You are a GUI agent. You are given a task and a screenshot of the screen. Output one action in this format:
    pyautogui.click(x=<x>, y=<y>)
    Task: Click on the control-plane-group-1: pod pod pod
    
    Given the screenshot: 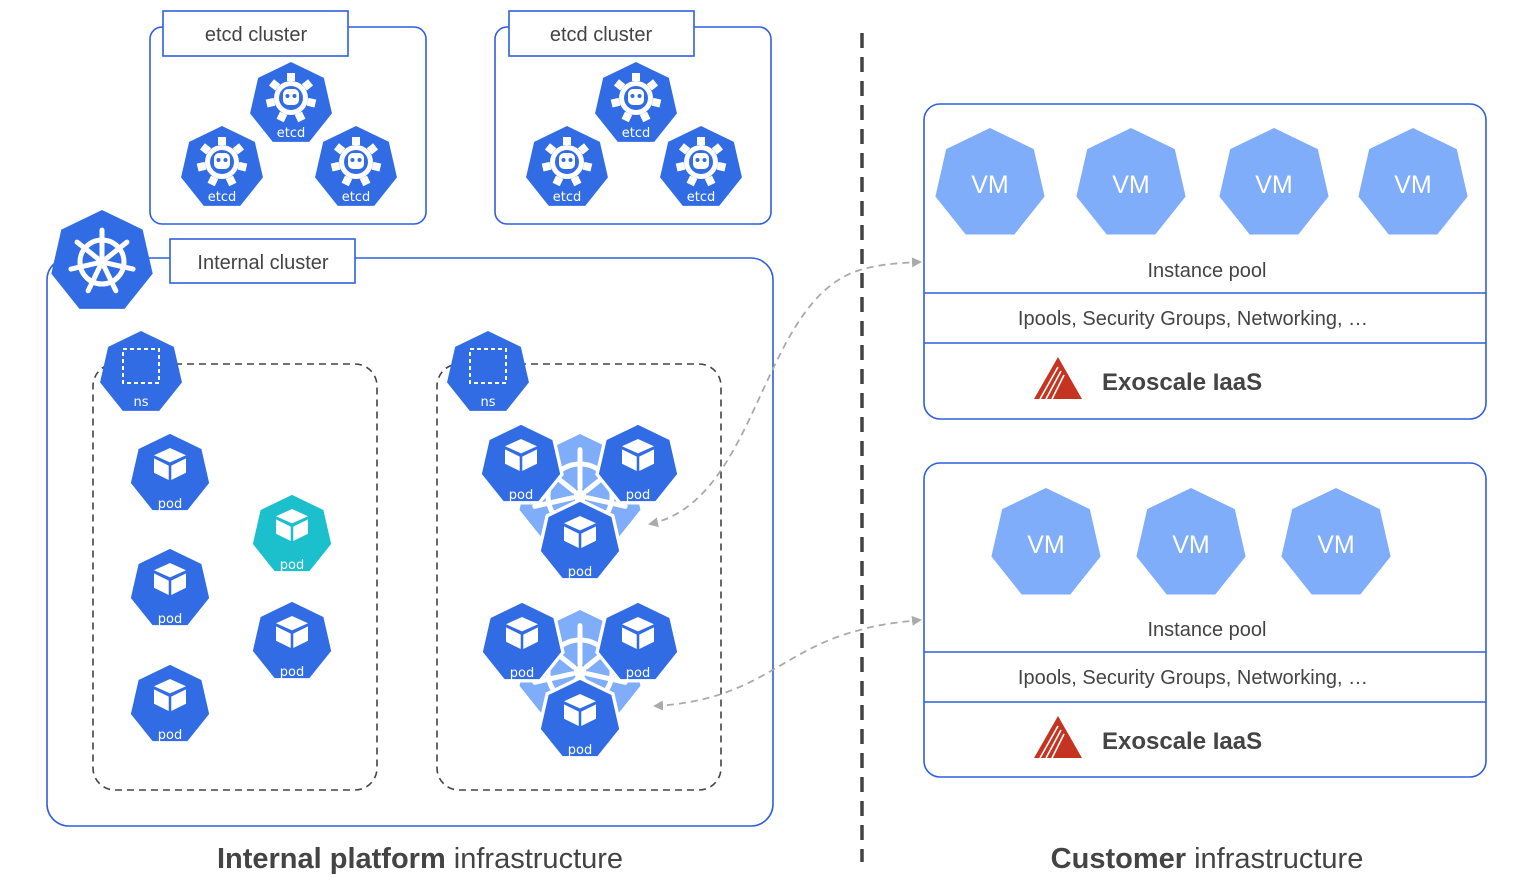 What is the action you would take?
    pyautogui.click(x=579, y=501)
    